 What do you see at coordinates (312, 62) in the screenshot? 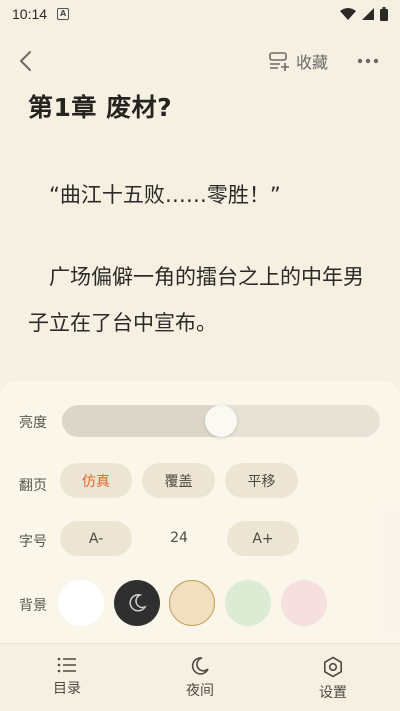
I see `favorite-label: 收藏` at bounding box center [312, 62].